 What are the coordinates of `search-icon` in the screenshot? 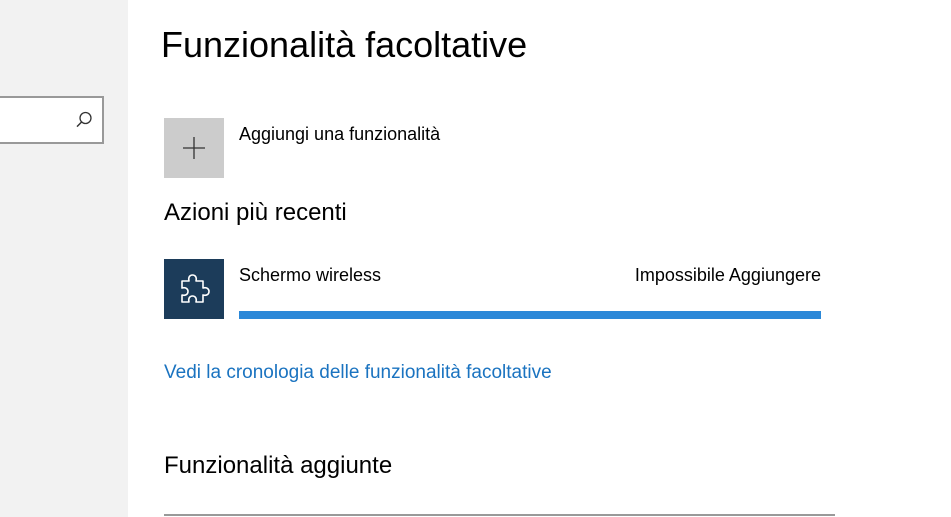 It's located at (84, 120).